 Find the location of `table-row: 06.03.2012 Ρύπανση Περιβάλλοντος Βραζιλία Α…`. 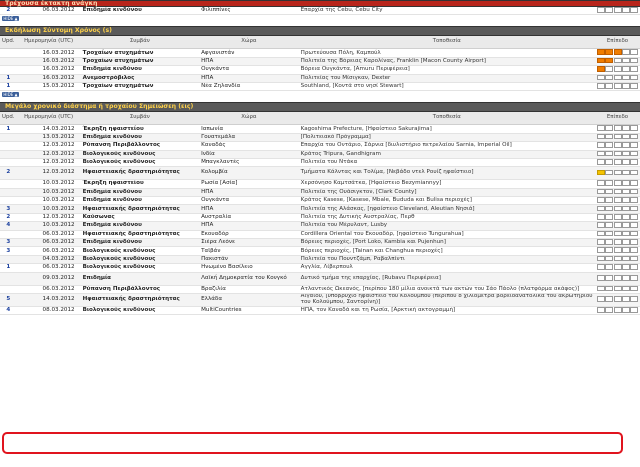

table-row: 06.03.2012 Ρύπανση Περιβάλλοντος Βραζιλία Α… is located at coordinates (320, 290).